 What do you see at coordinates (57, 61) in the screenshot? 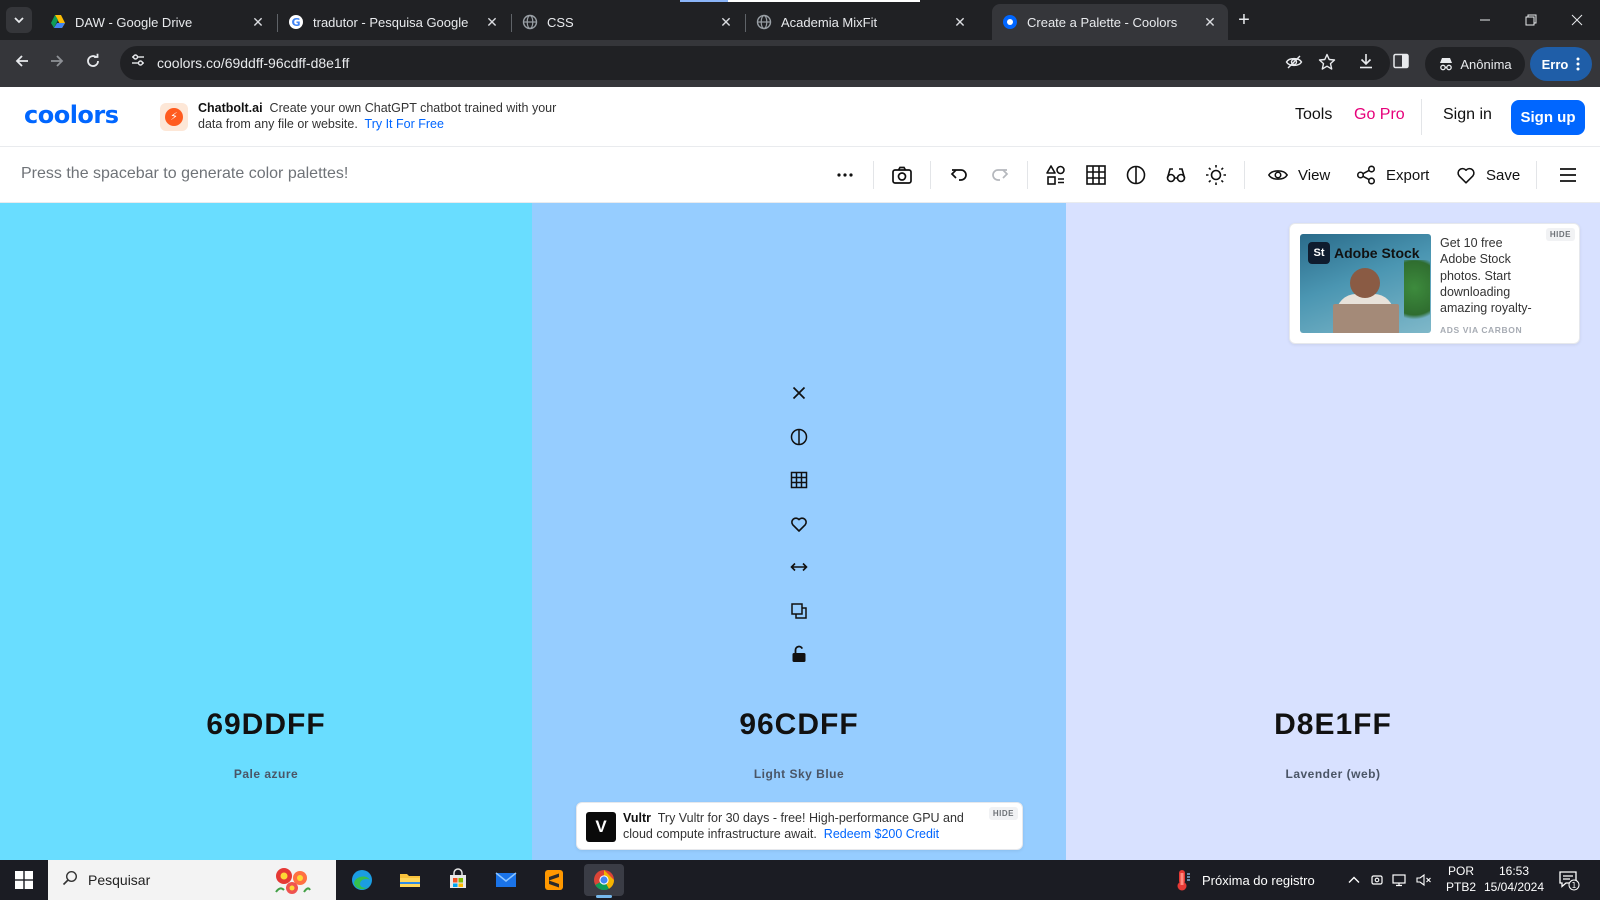
I see `arrow-right-icon` at bounding box center [57, 61].